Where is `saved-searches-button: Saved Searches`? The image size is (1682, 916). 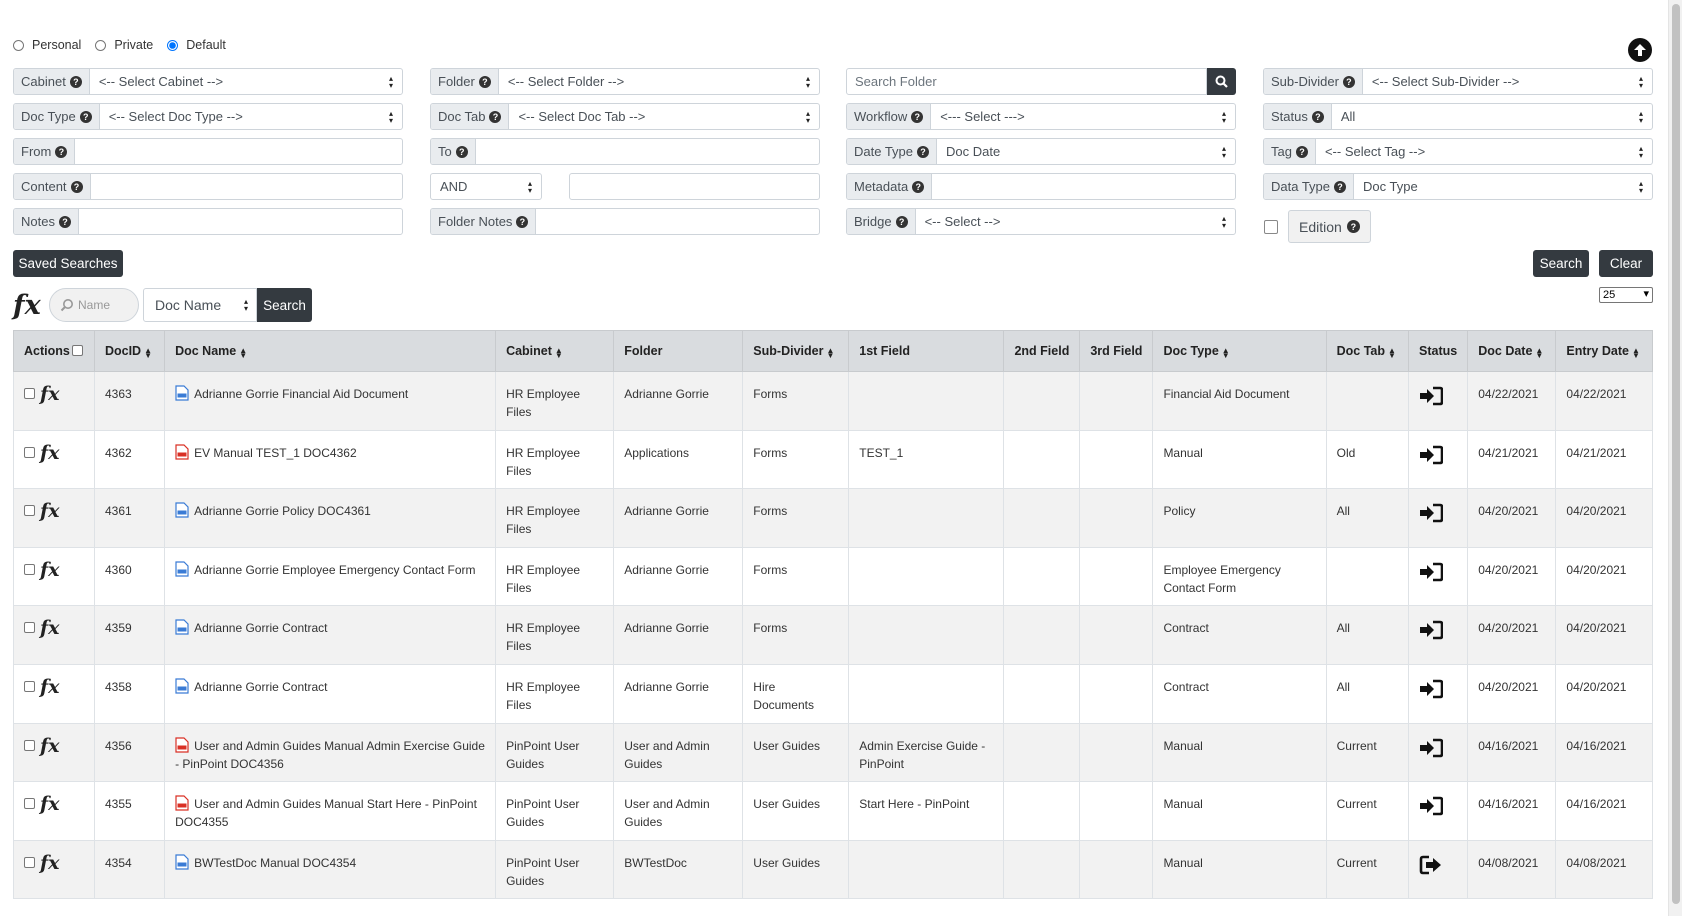
saved-searches-button: Saved Searches is located at coordinates (68, 263).